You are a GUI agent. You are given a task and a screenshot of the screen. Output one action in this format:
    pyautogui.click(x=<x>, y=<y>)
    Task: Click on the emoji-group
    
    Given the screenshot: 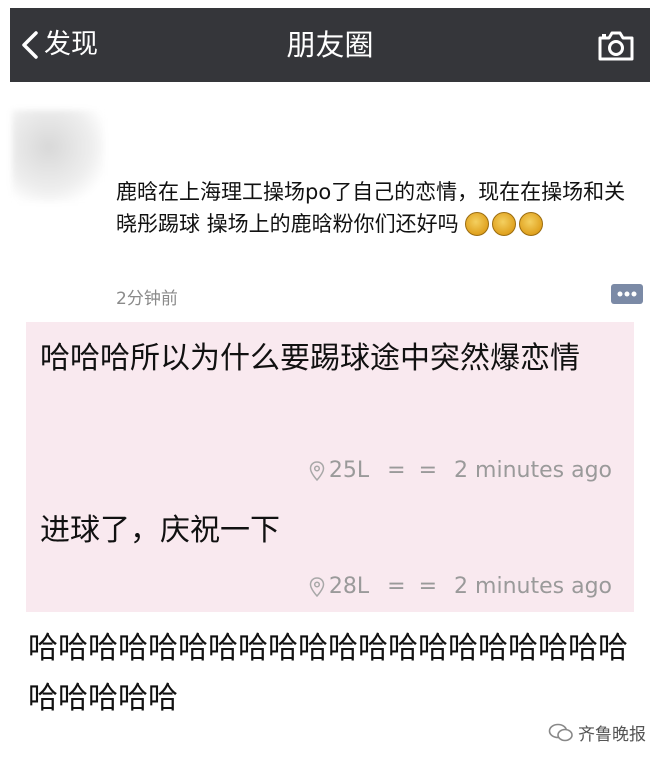 What is the action you would take?
    pyautogui.click(x=505, y=224)
    